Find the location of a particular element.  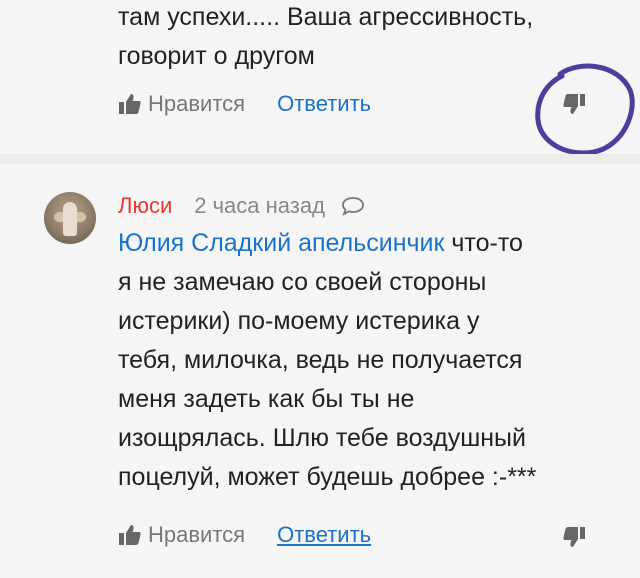

comment-line: говорит о другом is located at coordinates (216, 56).